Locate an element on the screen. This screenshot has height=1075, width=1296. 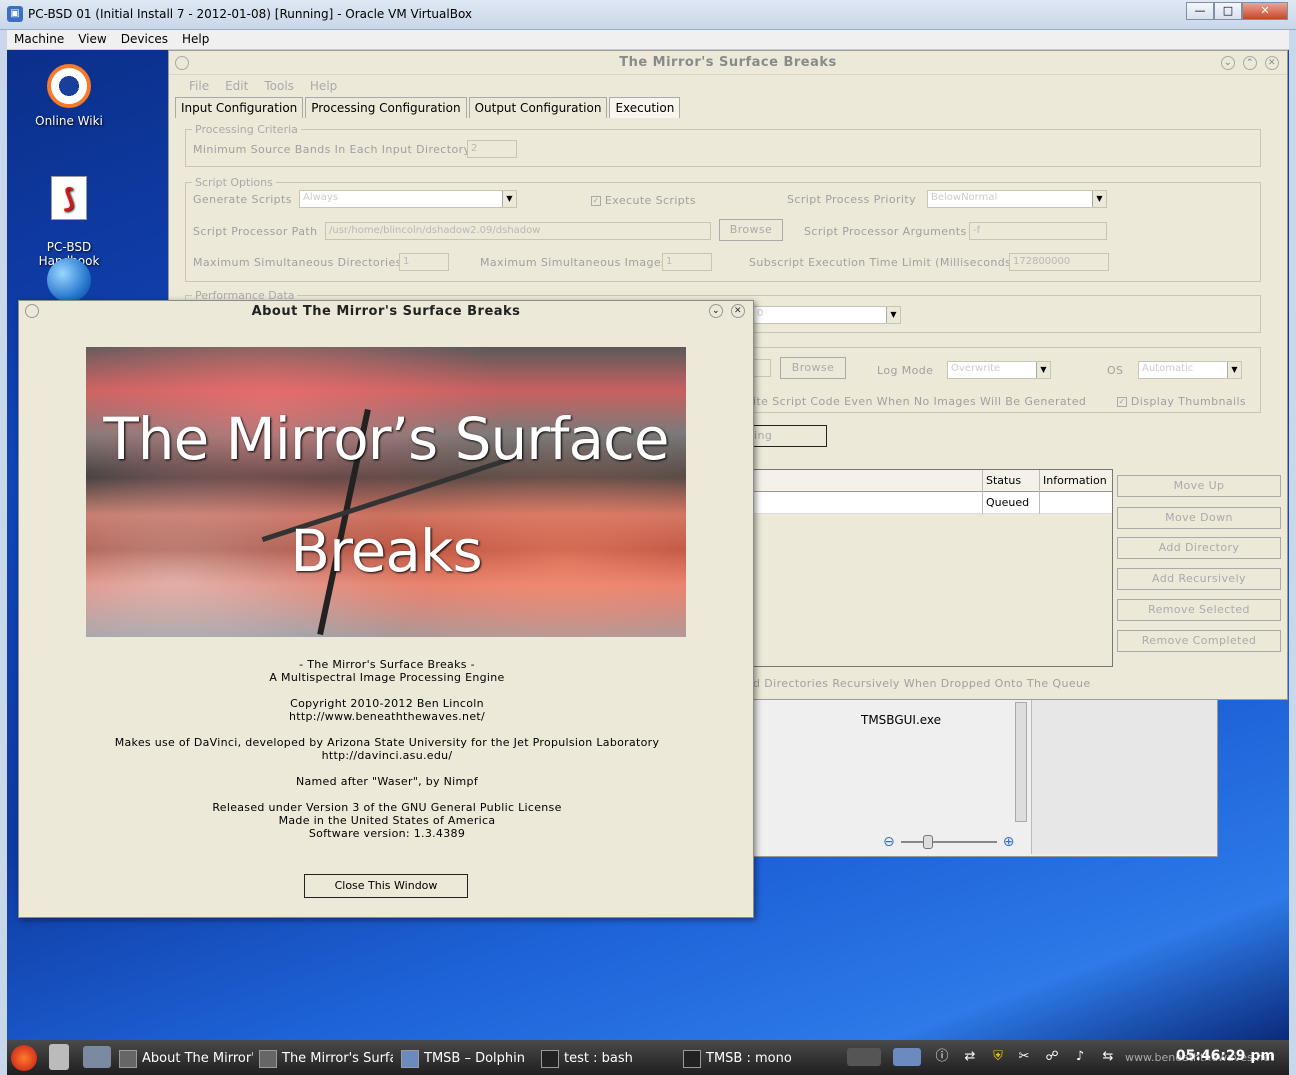
start-processing-button: ing is located at coordinates (790, 436).